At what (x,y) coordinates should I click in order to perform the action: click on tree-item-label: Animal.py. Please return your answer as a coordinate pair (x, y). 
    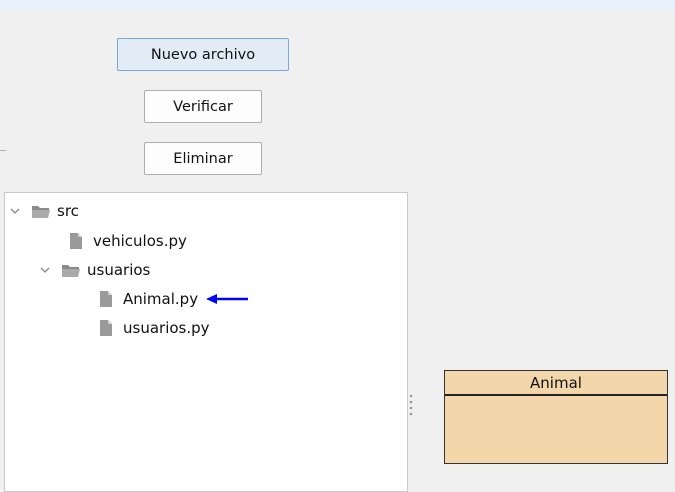
    Looking at the image, I should click on (161, 299).